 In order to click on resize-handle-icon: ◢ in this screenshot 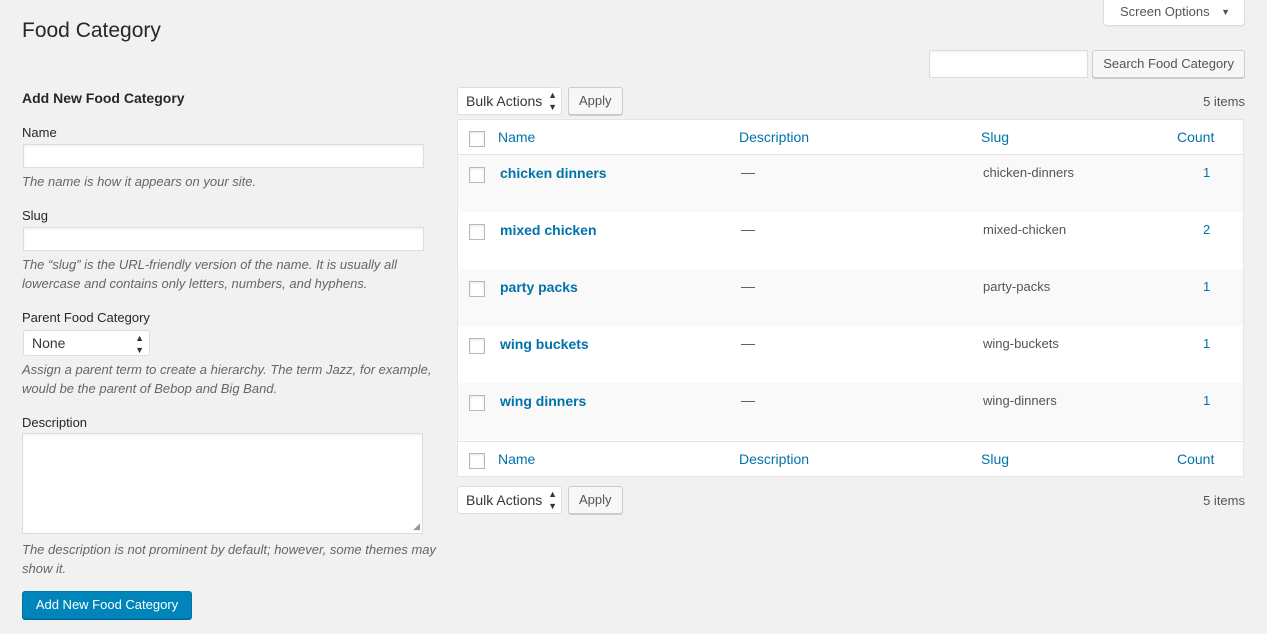, I will do `click(416, 526)`.